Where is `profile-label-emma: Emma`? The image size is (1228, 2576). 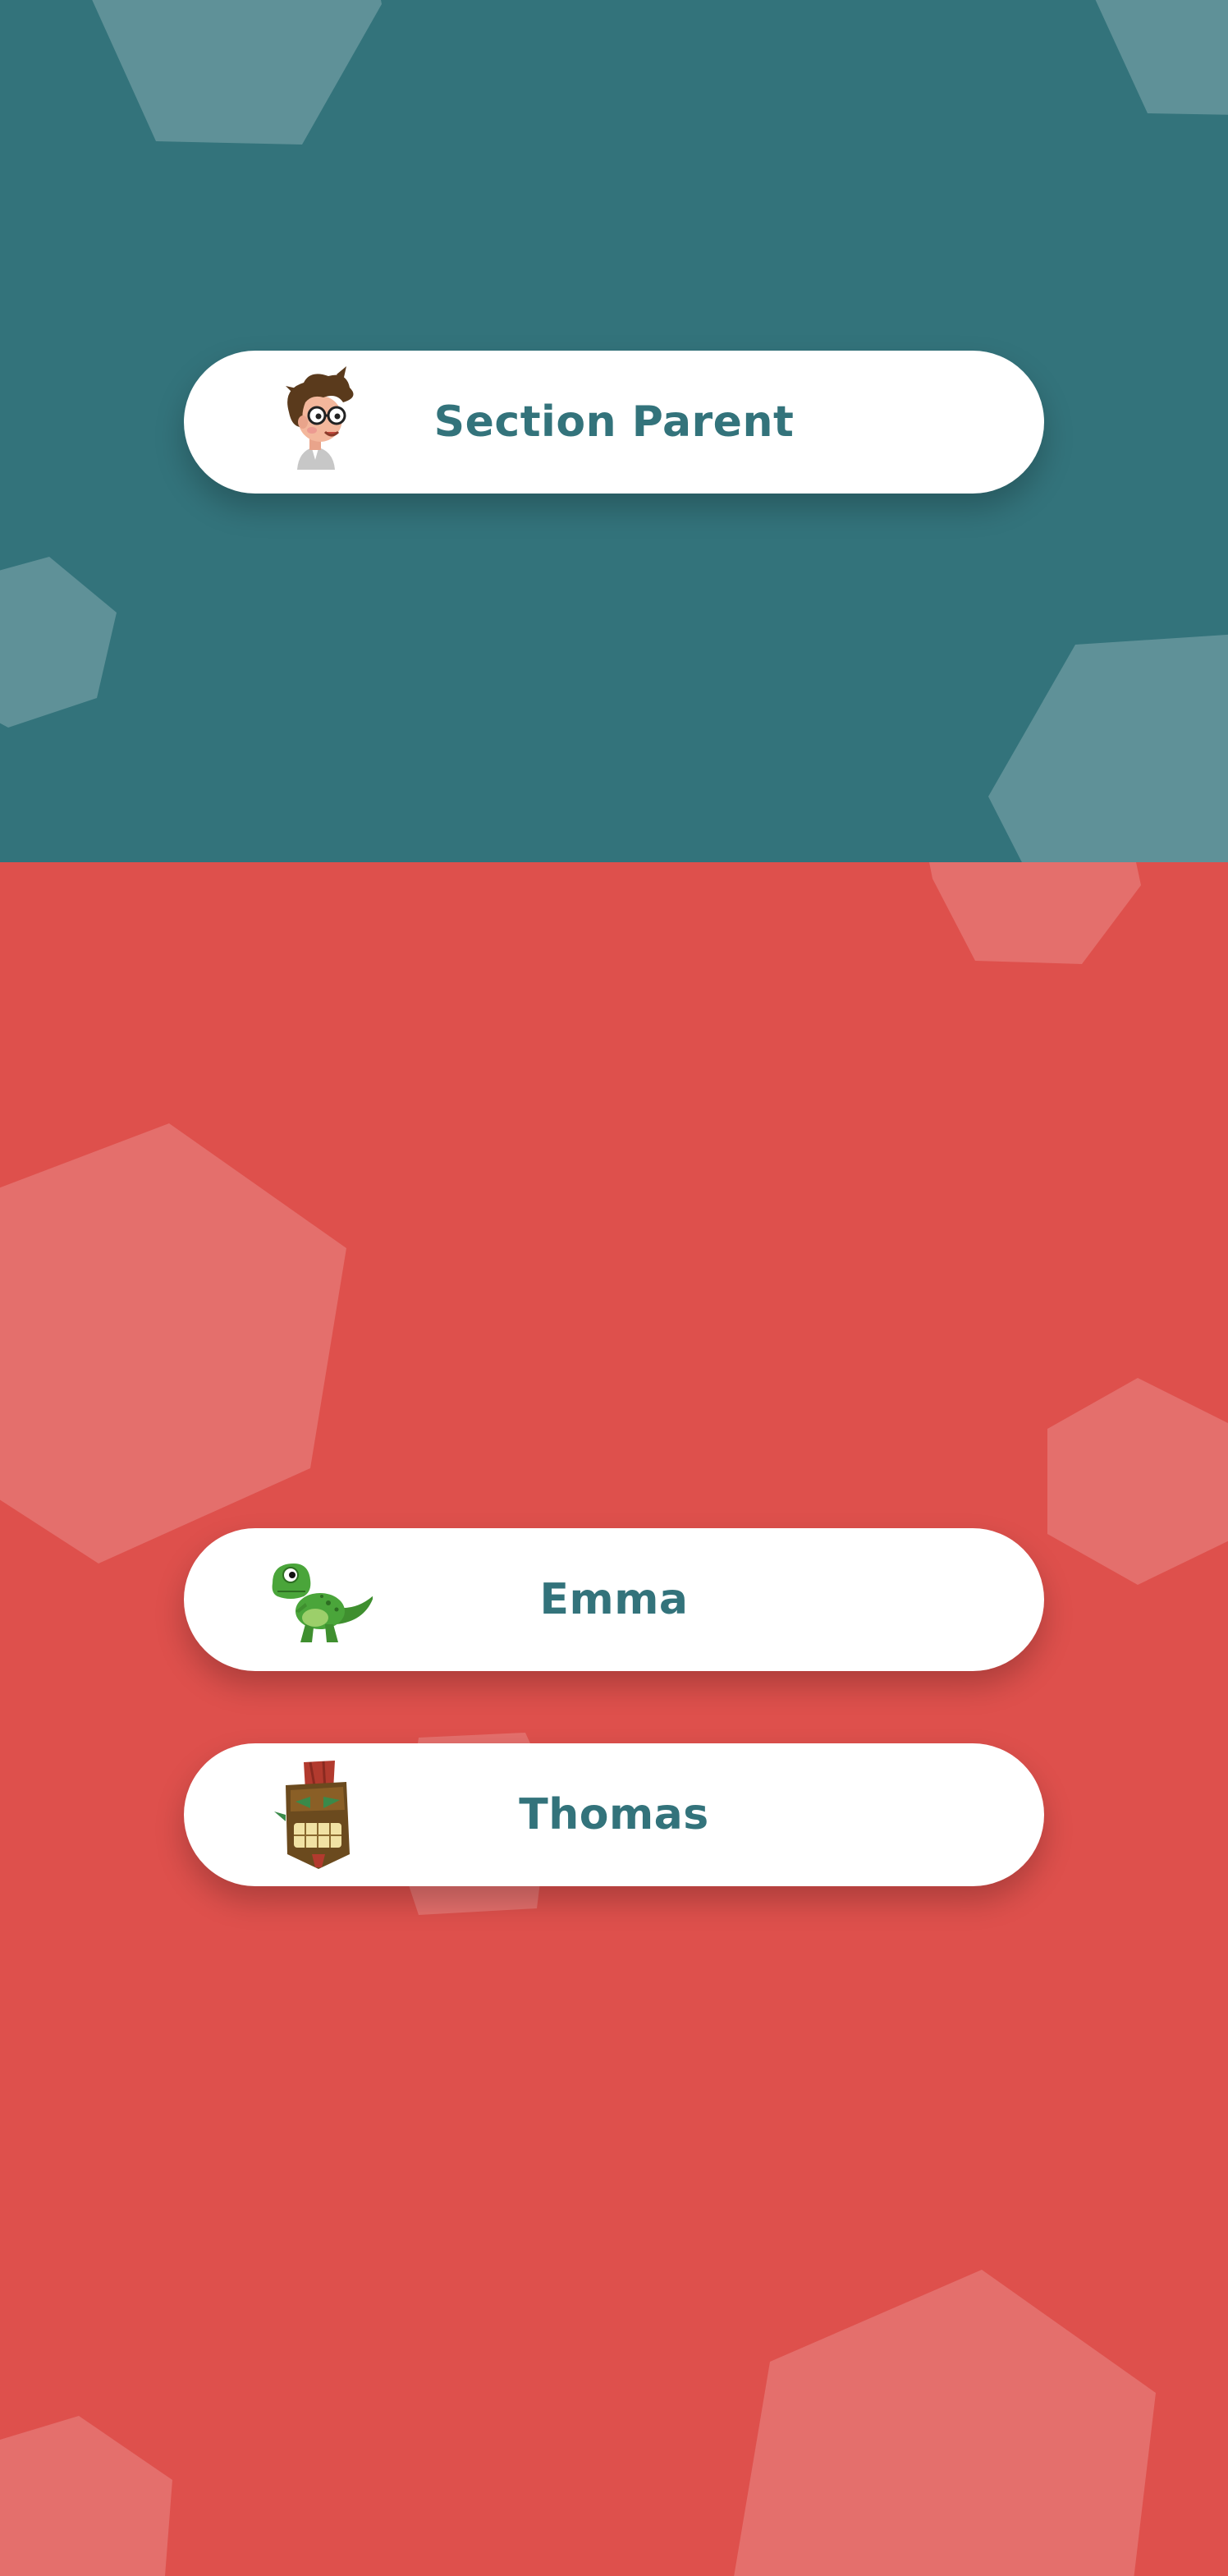 profile-label-emma: Emma is located at coordinates (614, 1599).